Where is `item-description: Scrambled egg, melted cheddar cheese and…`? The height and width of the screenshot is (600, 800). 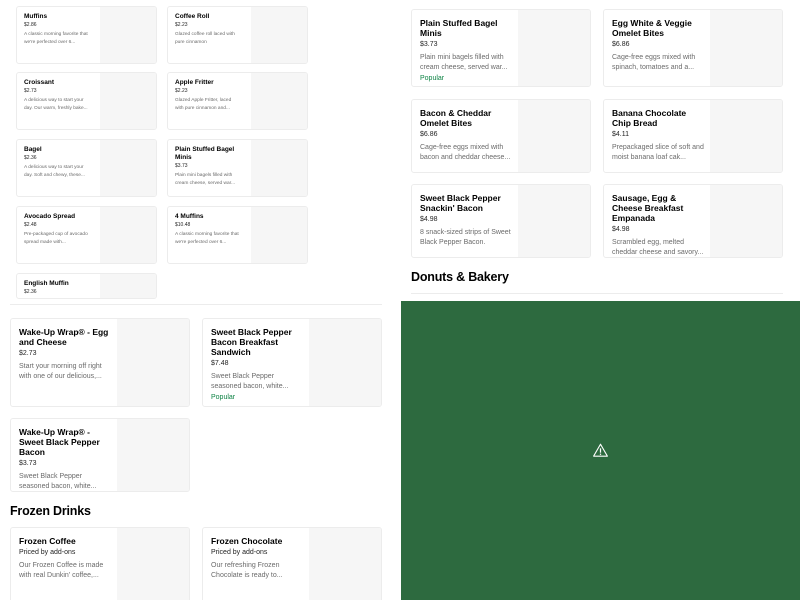 item-description: Scrambled egg, melted cheddar cheese and… is located at coordinates (658, 247).